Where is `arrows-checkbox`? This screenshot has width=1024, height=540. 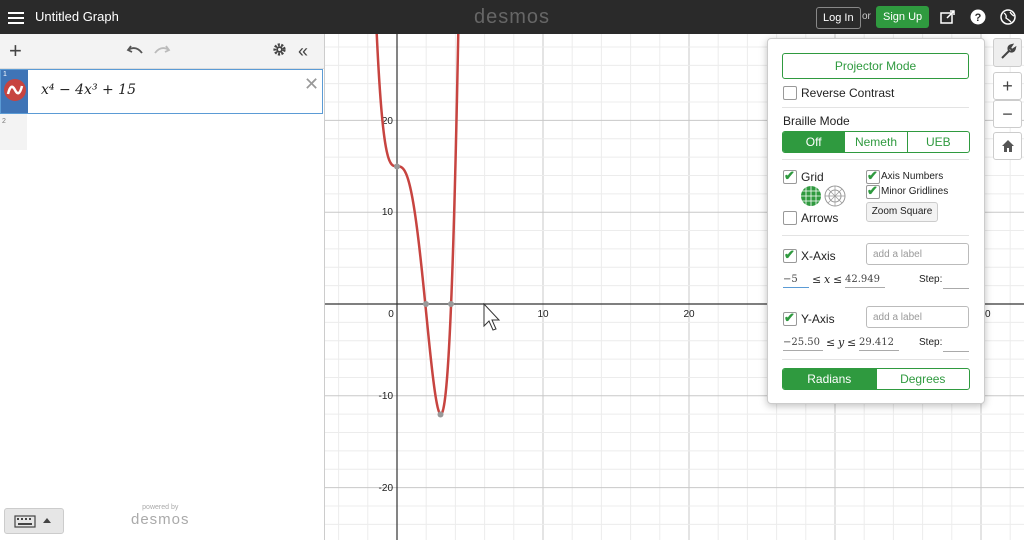
arrows-checkbox is located at coordinates (790, 218).